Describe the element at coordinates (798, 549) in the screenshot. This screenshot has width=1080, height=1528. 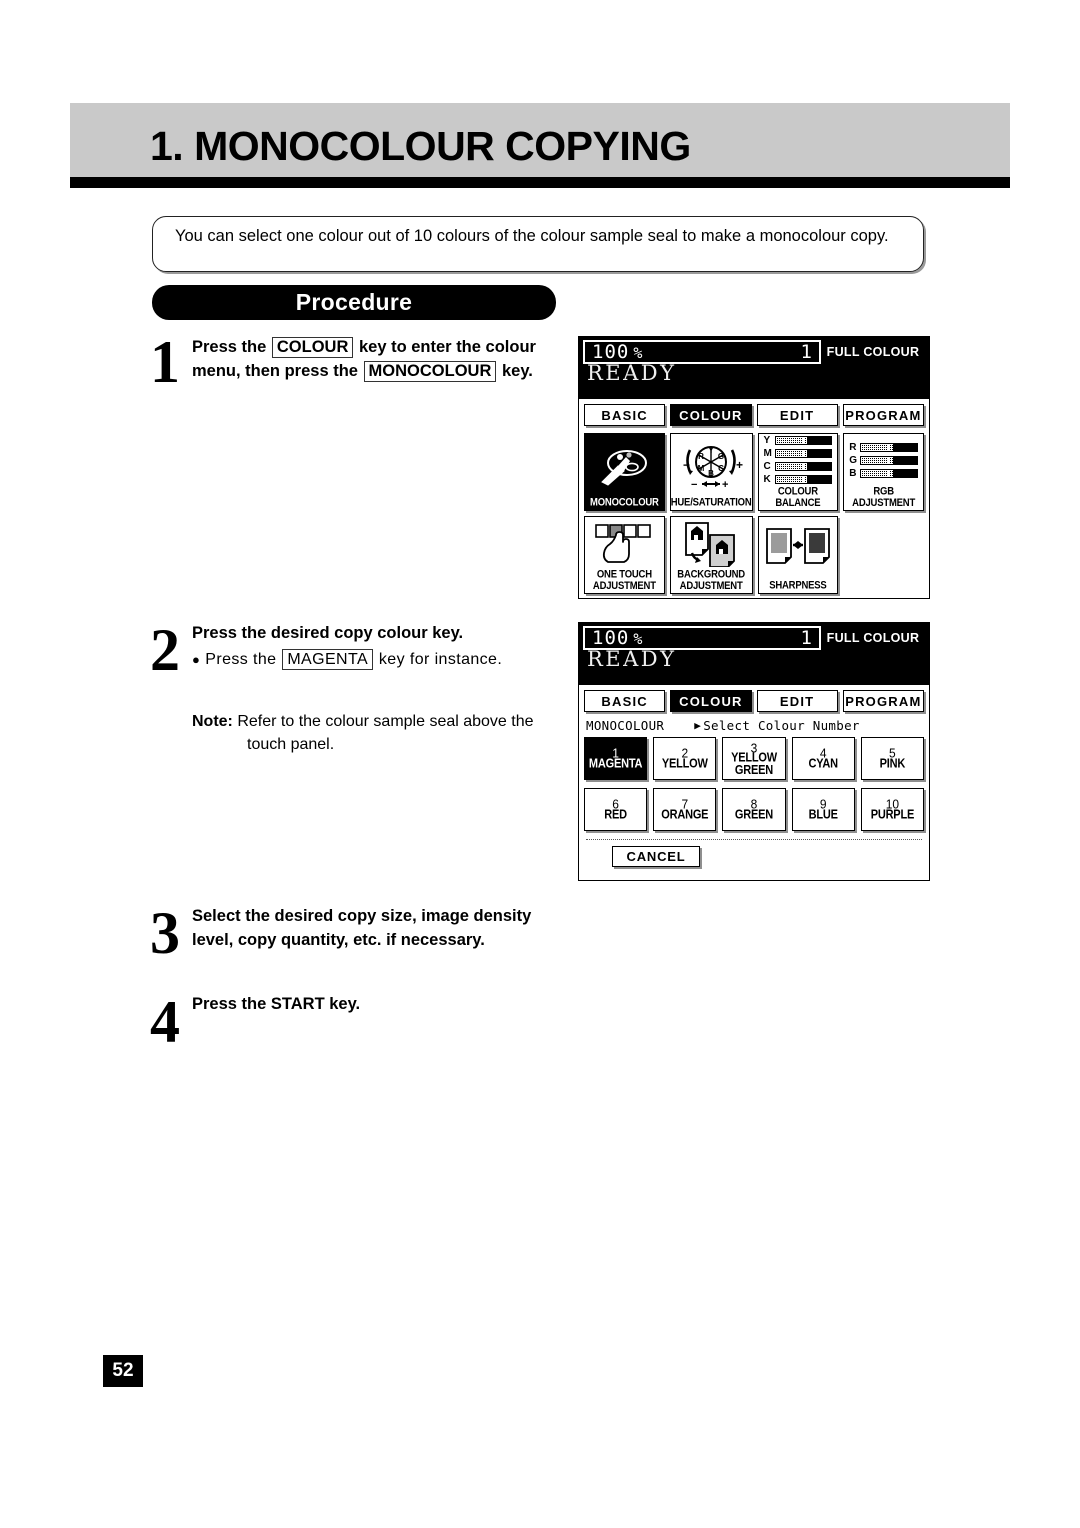
I see `sharpness-pages-icon` at that location.